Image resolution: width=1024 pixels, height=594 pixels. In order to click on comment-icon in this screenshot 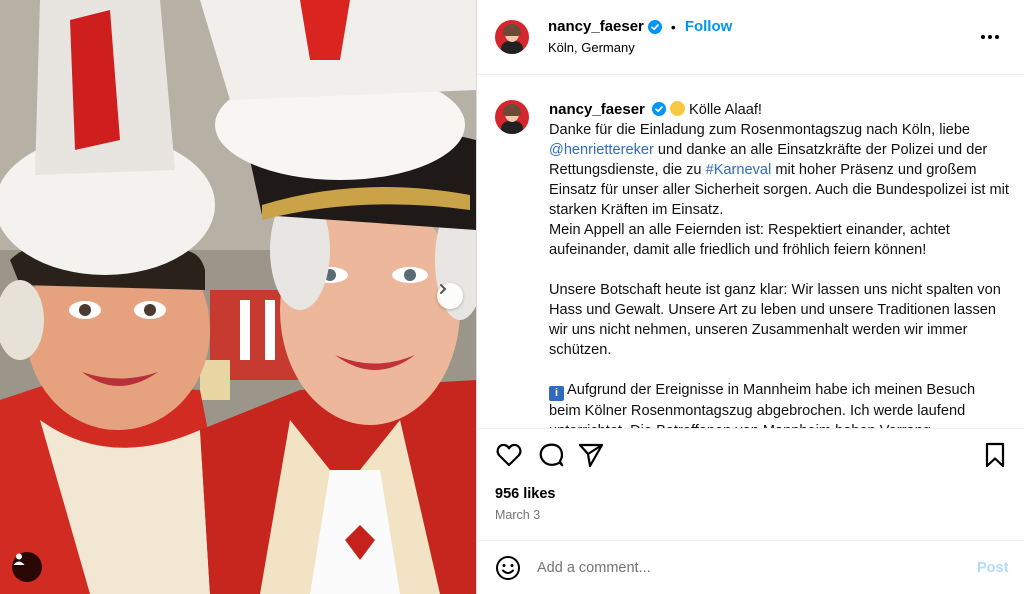, I will do `click(551, 455)`.